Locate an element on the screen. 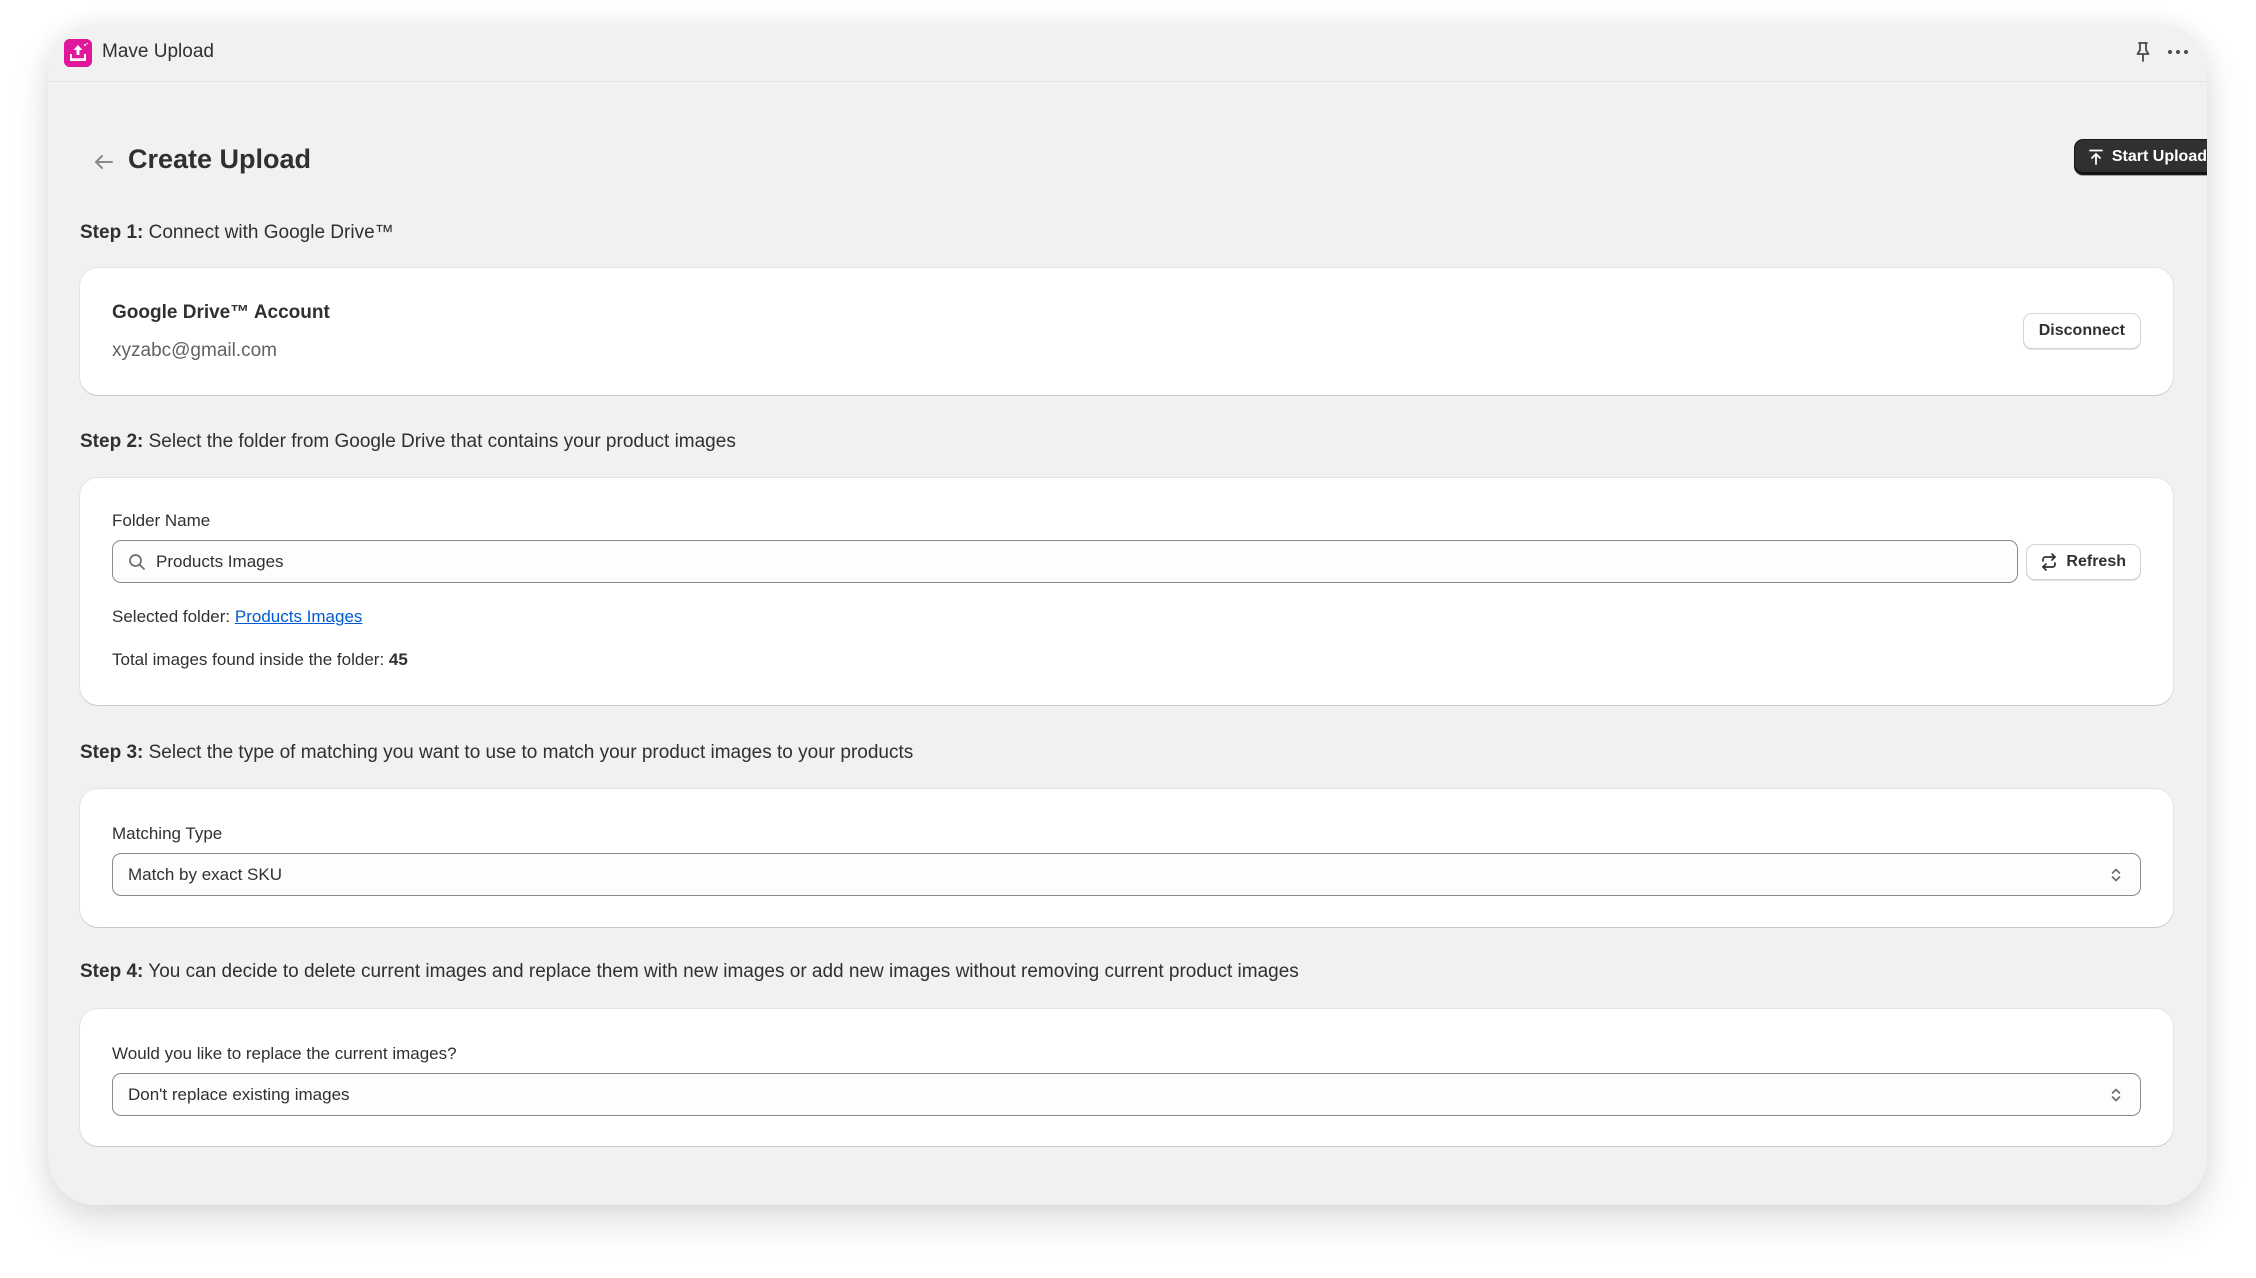  refresh-icon is located at coordinates (2049, 562).